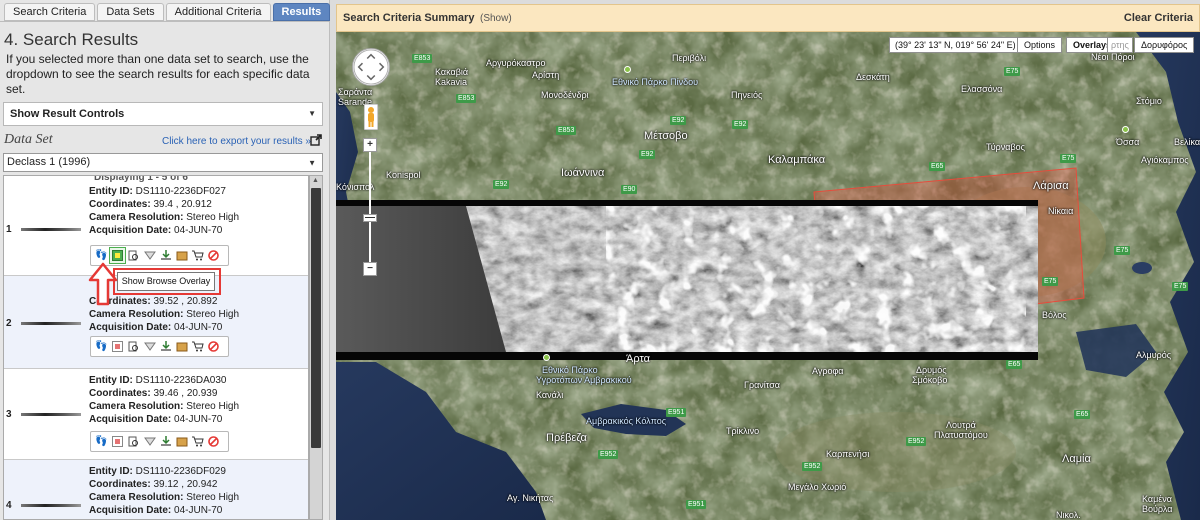 The image size is (1200, 520). What do you see at coordinates (1040, 45) in the screenshot?
I see `map-options-button: Options` at bounding box center [1040, 45].